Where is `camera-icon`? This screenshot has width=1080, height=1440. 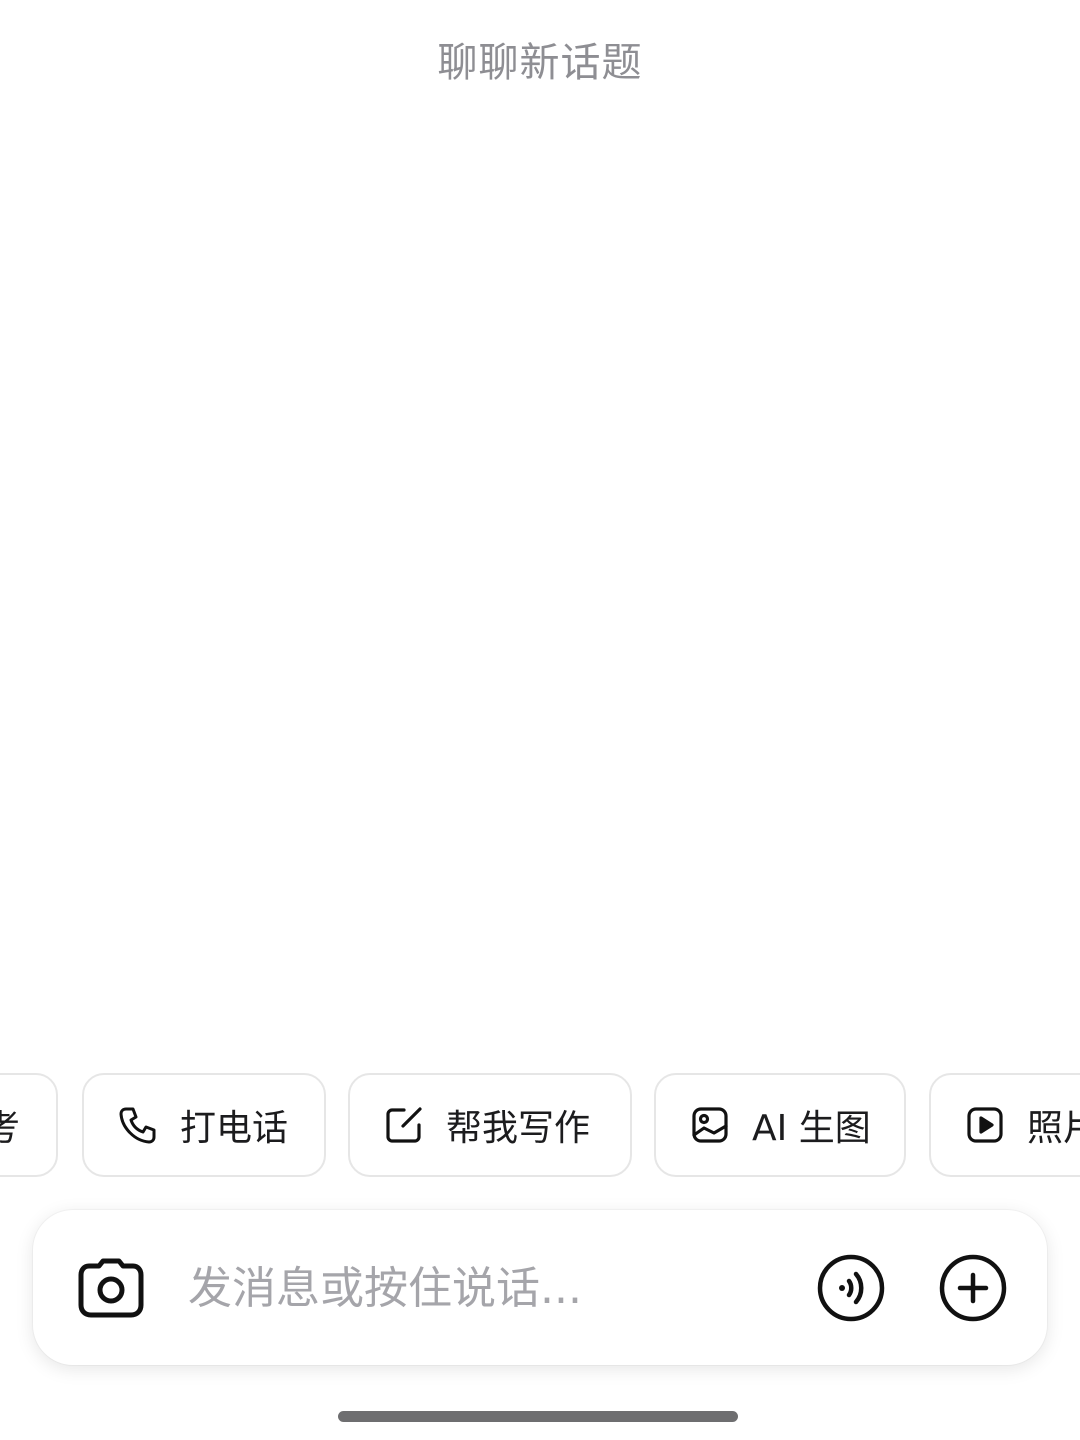 camera-icon is located at coordinates (111, 1288).